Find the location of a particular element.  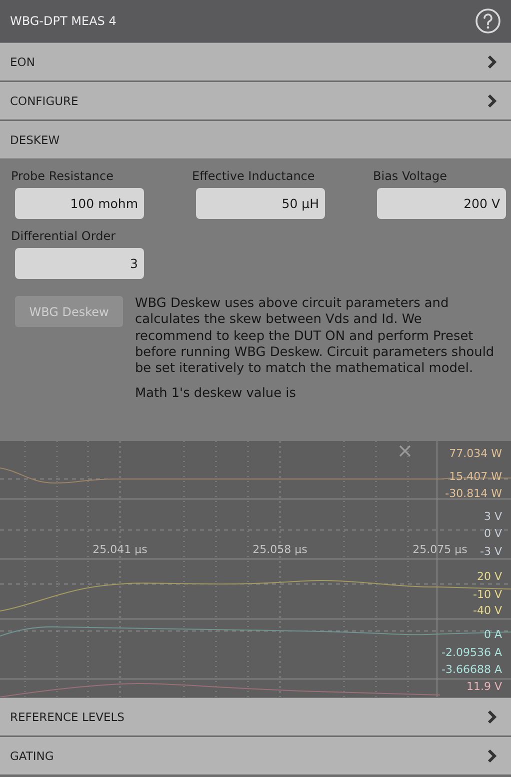

time-label: 25.041 µs is located at coordinates (120, 549).